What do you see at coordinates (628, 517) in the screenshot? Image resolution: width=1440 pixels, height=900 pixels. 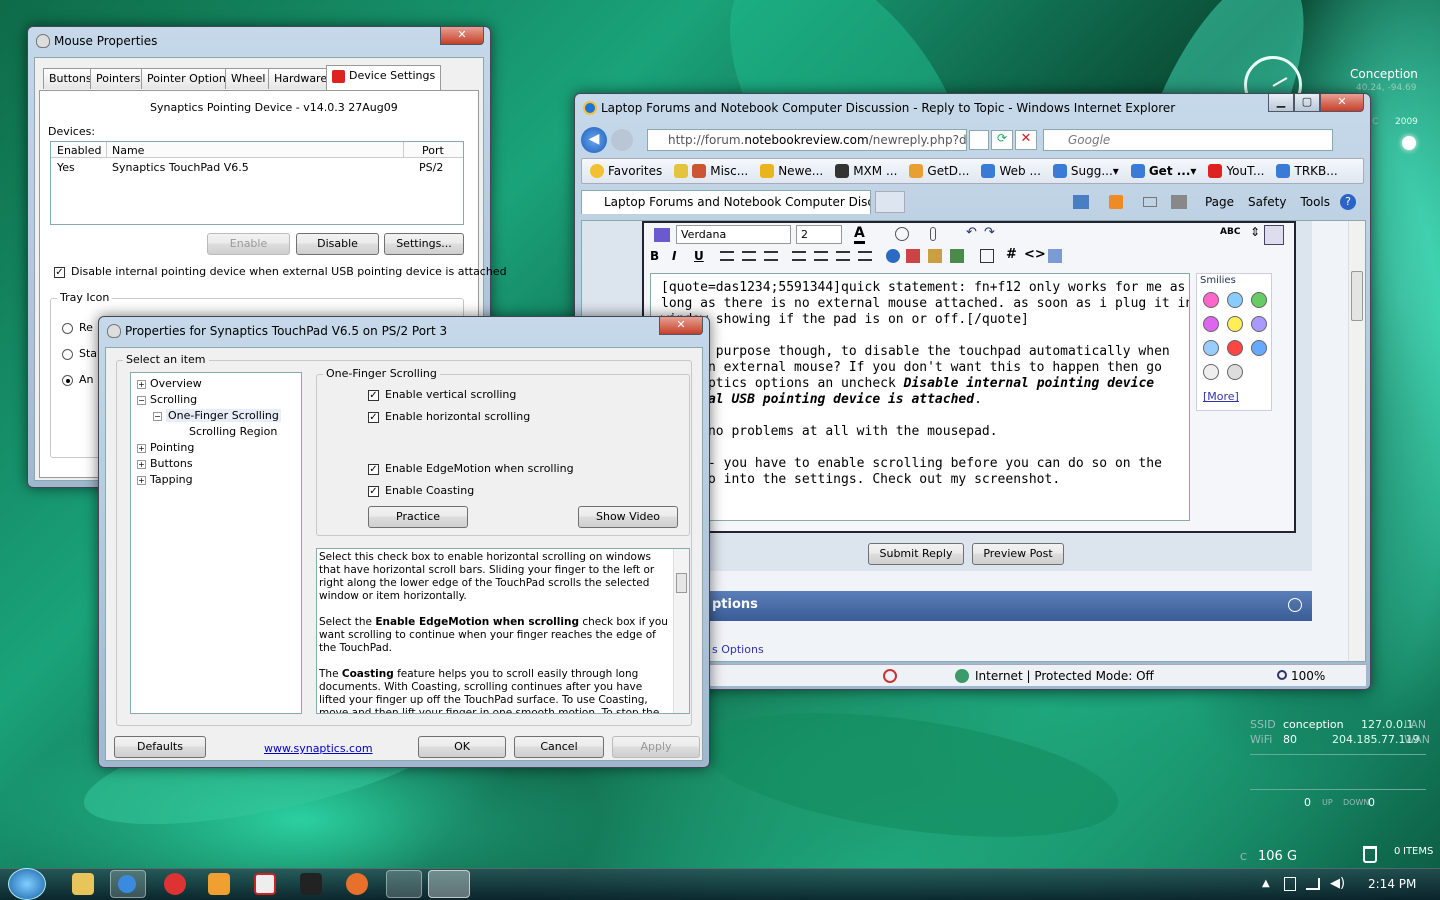 I see `show-video-button: Show Video` at bounding box center [628, 517].